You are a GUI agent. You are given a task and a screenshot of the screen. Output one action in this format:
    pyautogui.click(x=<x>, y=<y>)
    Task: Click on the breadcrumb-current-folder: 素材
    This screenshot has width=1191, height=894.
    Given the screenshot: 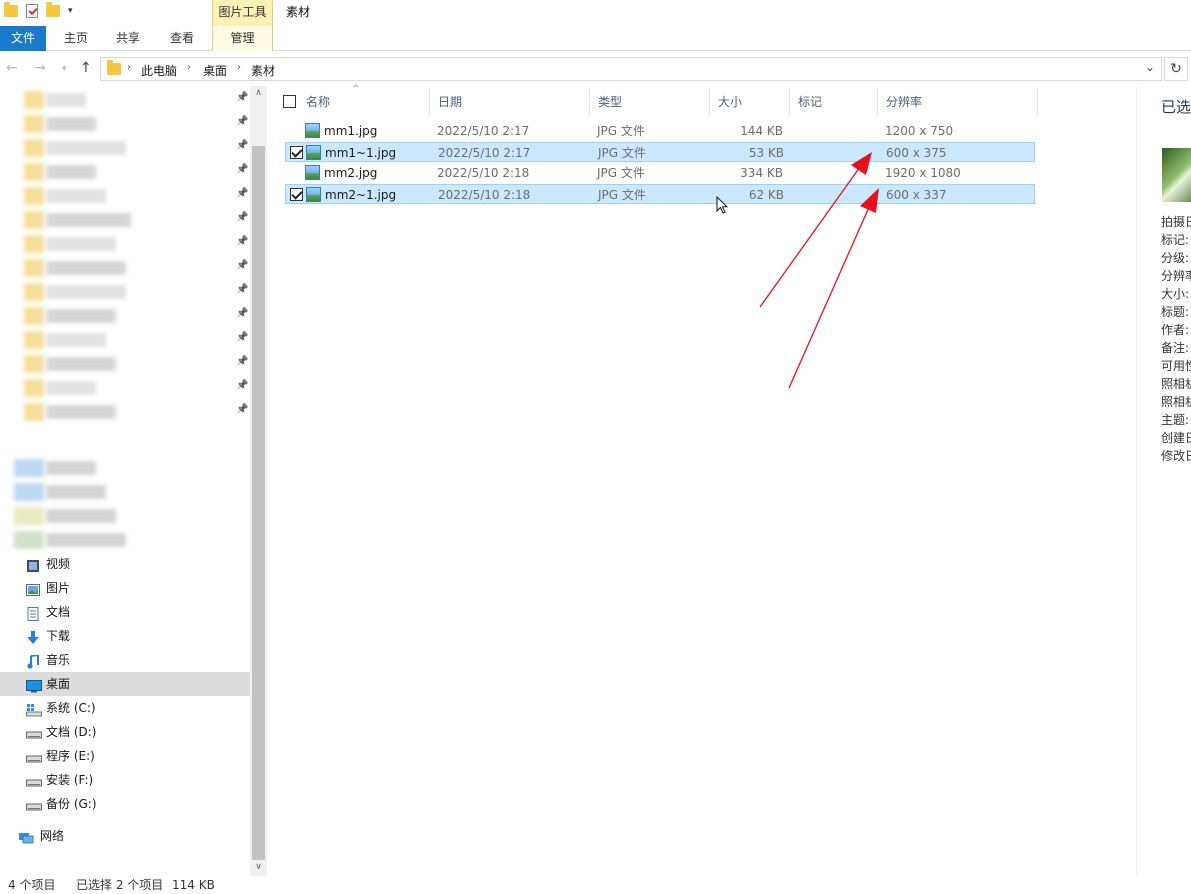 What is the action you would take?
    pyautogui.click(x=263, y=70)
    